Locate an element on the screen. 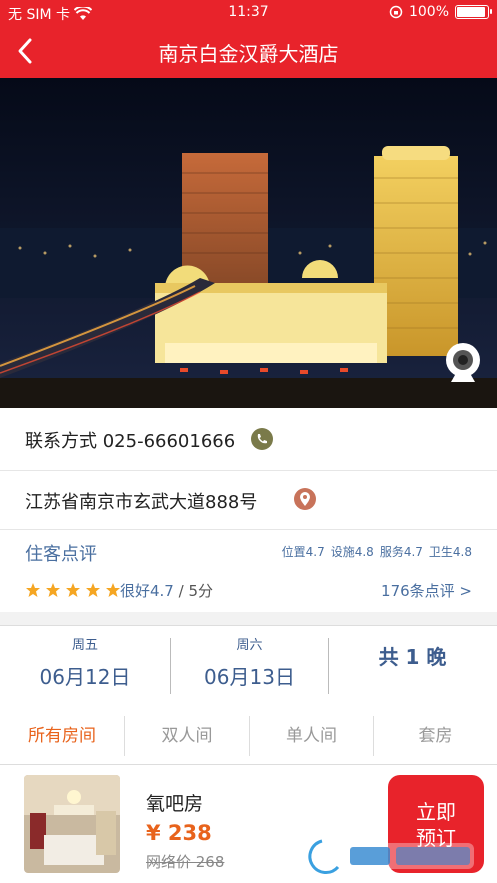 This screenshot has height=883, width=497. page-title: 南京白金汉爵大酒店 is located at coordinates (248, 54).